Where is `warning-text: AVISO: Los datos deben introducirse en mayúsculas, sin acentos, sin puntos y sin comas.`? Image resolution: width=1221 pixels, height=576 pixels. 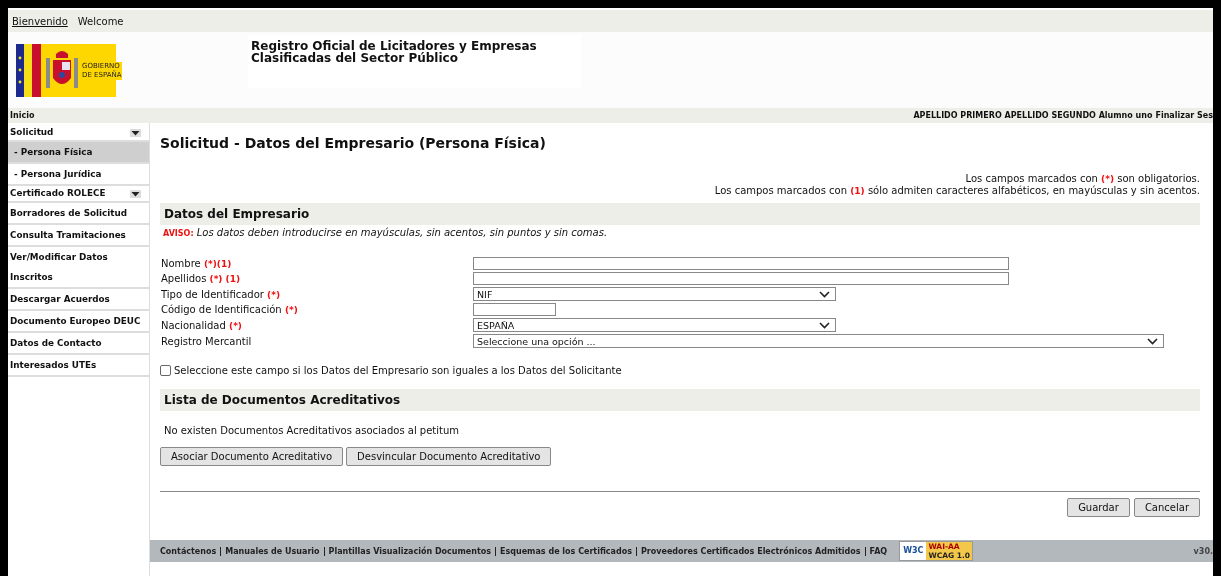 warning-text: AVISO: Los datos deben introducirse en mayúsculas, sin acentos, sin puntos y sin comas. is located at coordinates (385, 232).